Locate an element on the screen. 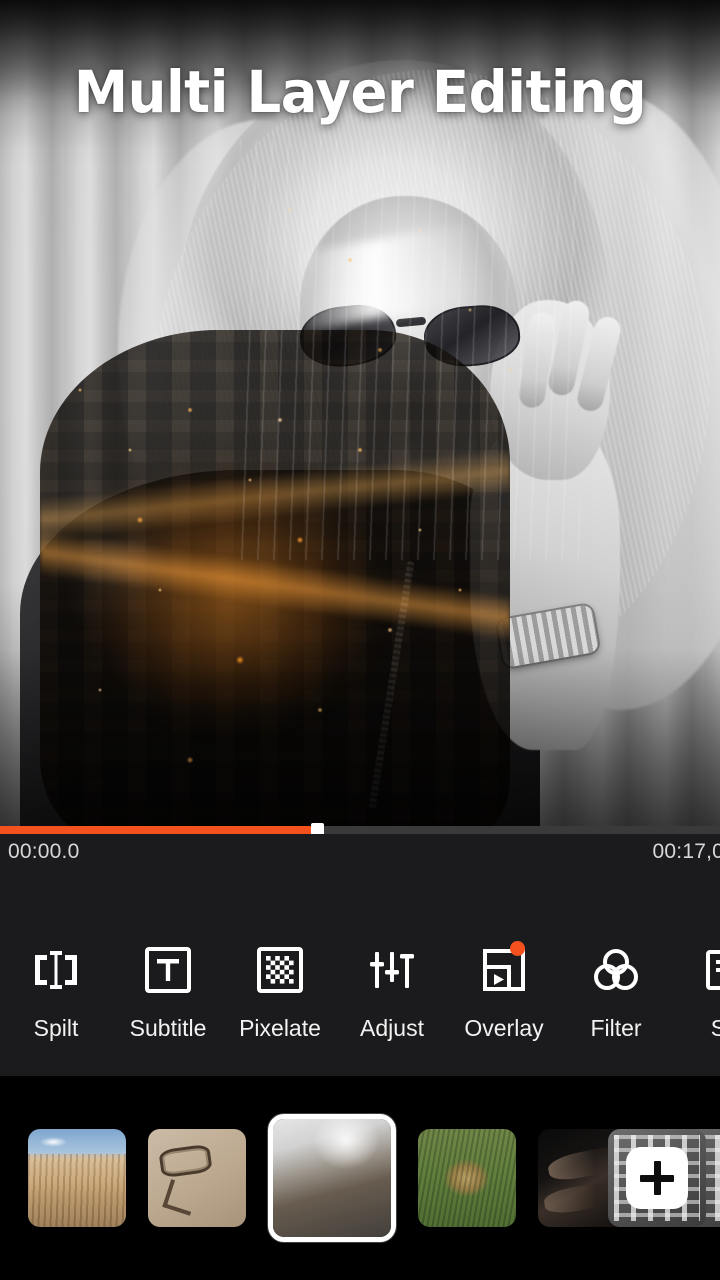  tool-label: Subtitle is located at coordinates (168, 1027).